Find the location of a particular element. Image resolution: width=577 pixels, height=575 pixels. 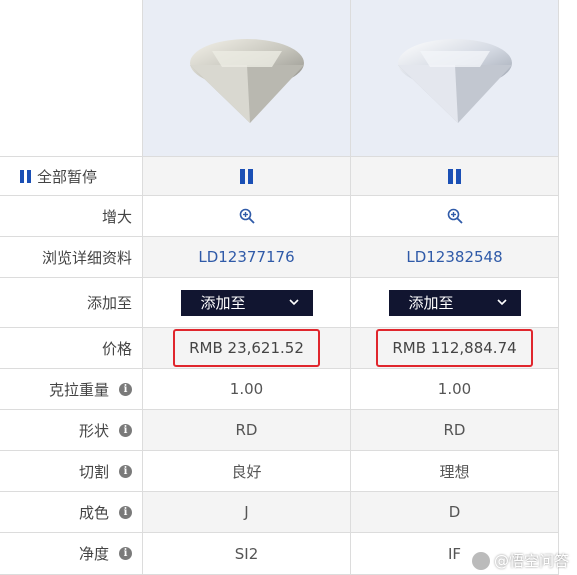

shape-label-cell: 形状 i is located at coordinates (71, 430).